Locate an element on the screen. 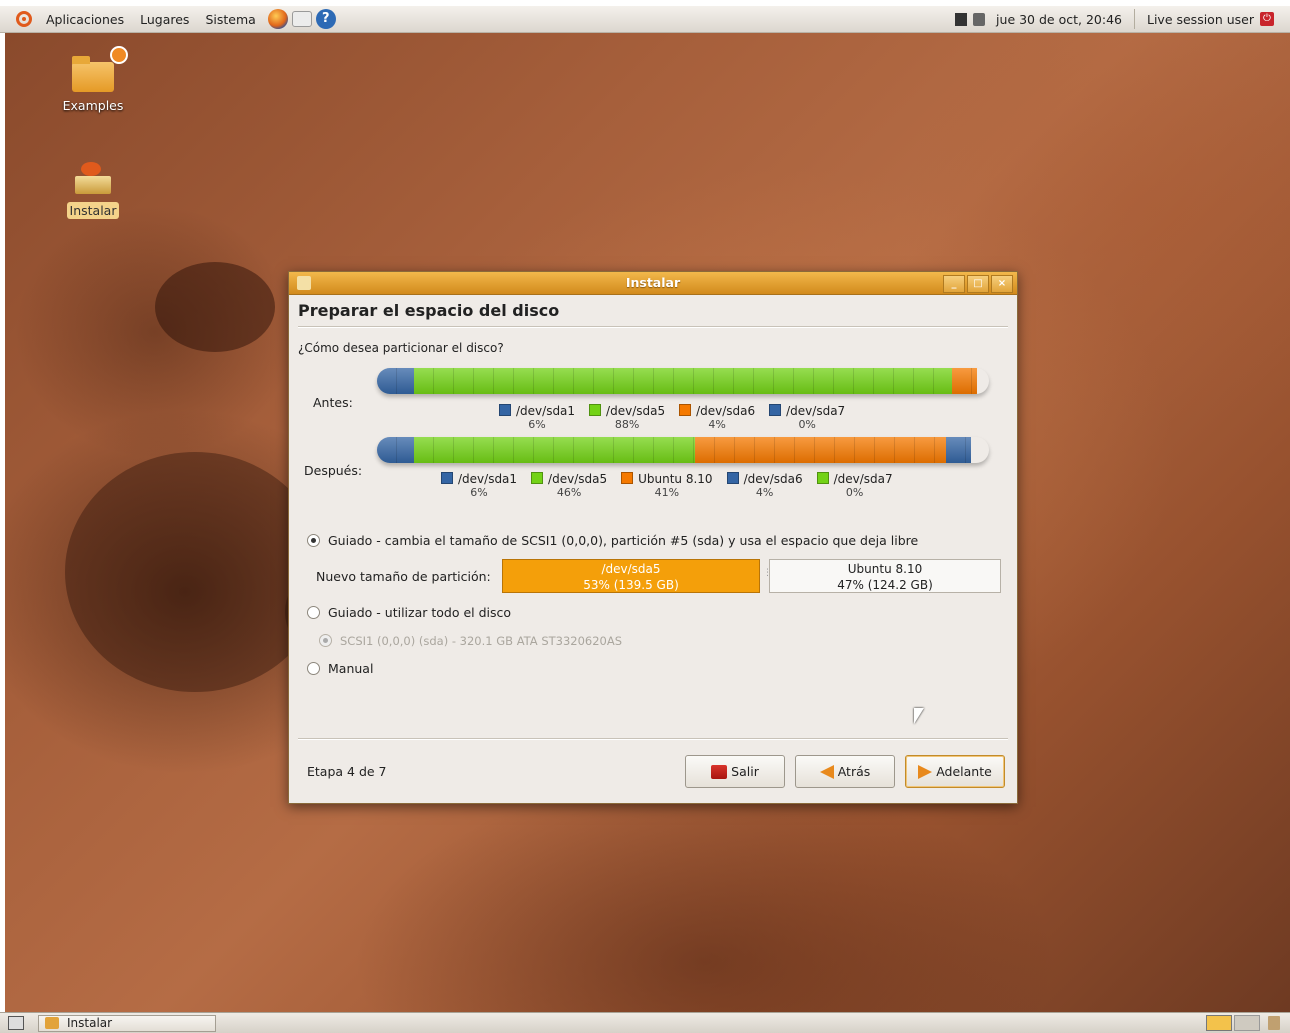  option-label: Guiado - utilizar todo el disco is located at coordinates (420, 612).